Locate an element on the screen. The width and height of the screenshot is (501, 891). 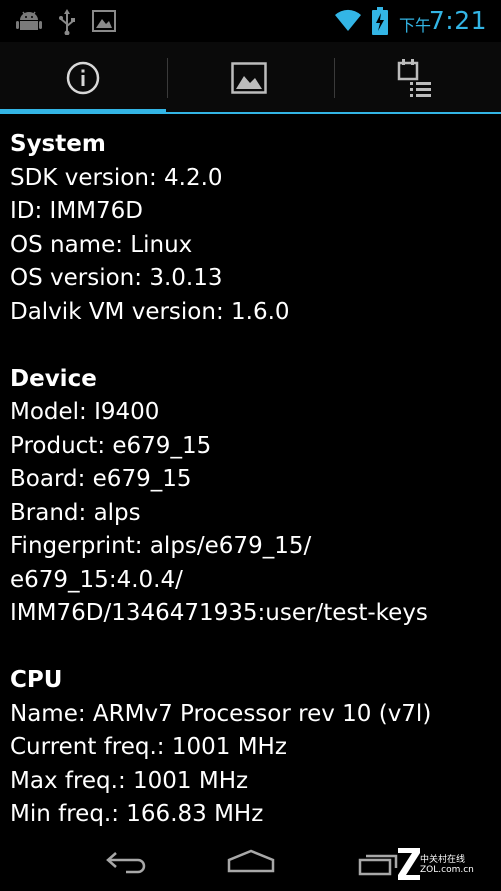
info-row: Name: ARMv7 Processor rev 10 (v7l) is located at coordinates (221, 713).